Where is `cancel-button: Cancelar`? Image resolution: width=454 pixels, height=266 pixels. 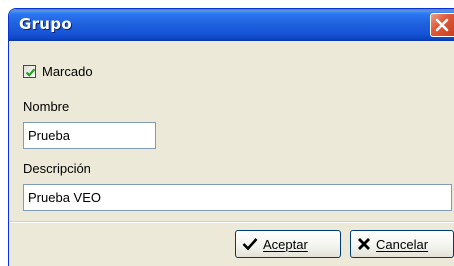
cancel-button: Cancelar is located at coordinates (402, 244).